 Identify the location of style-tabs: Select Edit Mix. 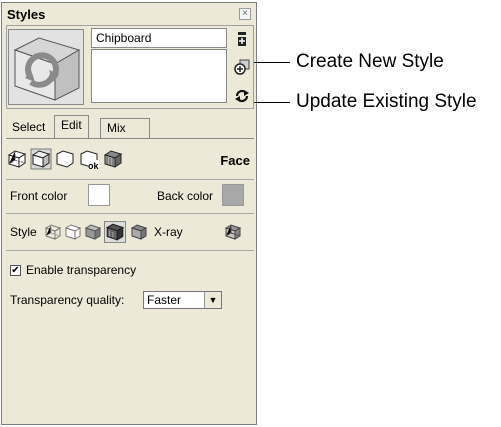
(129, 126).